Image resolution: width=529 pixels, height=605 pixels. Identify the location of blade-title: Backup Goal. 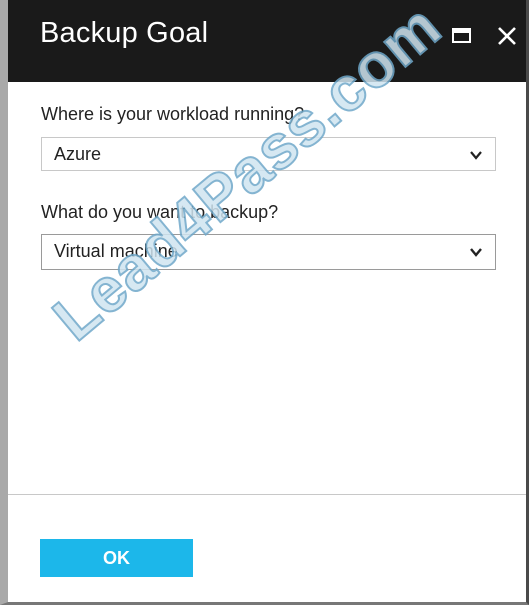
(124, 33).